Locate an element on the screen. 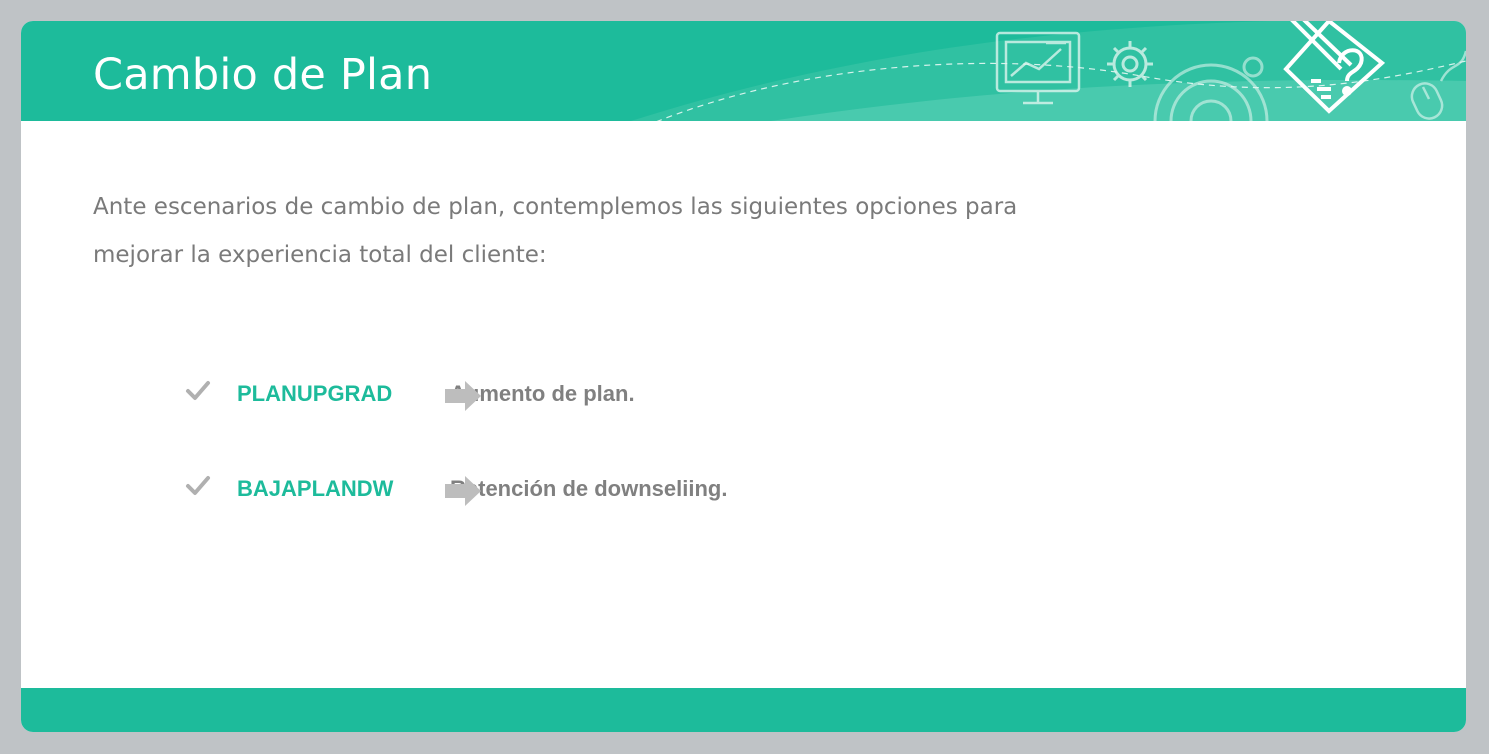 The image size is (1489, 754). list-item: PLANUPGRAD Aumento de plan. is located at coordinates (471, 397).